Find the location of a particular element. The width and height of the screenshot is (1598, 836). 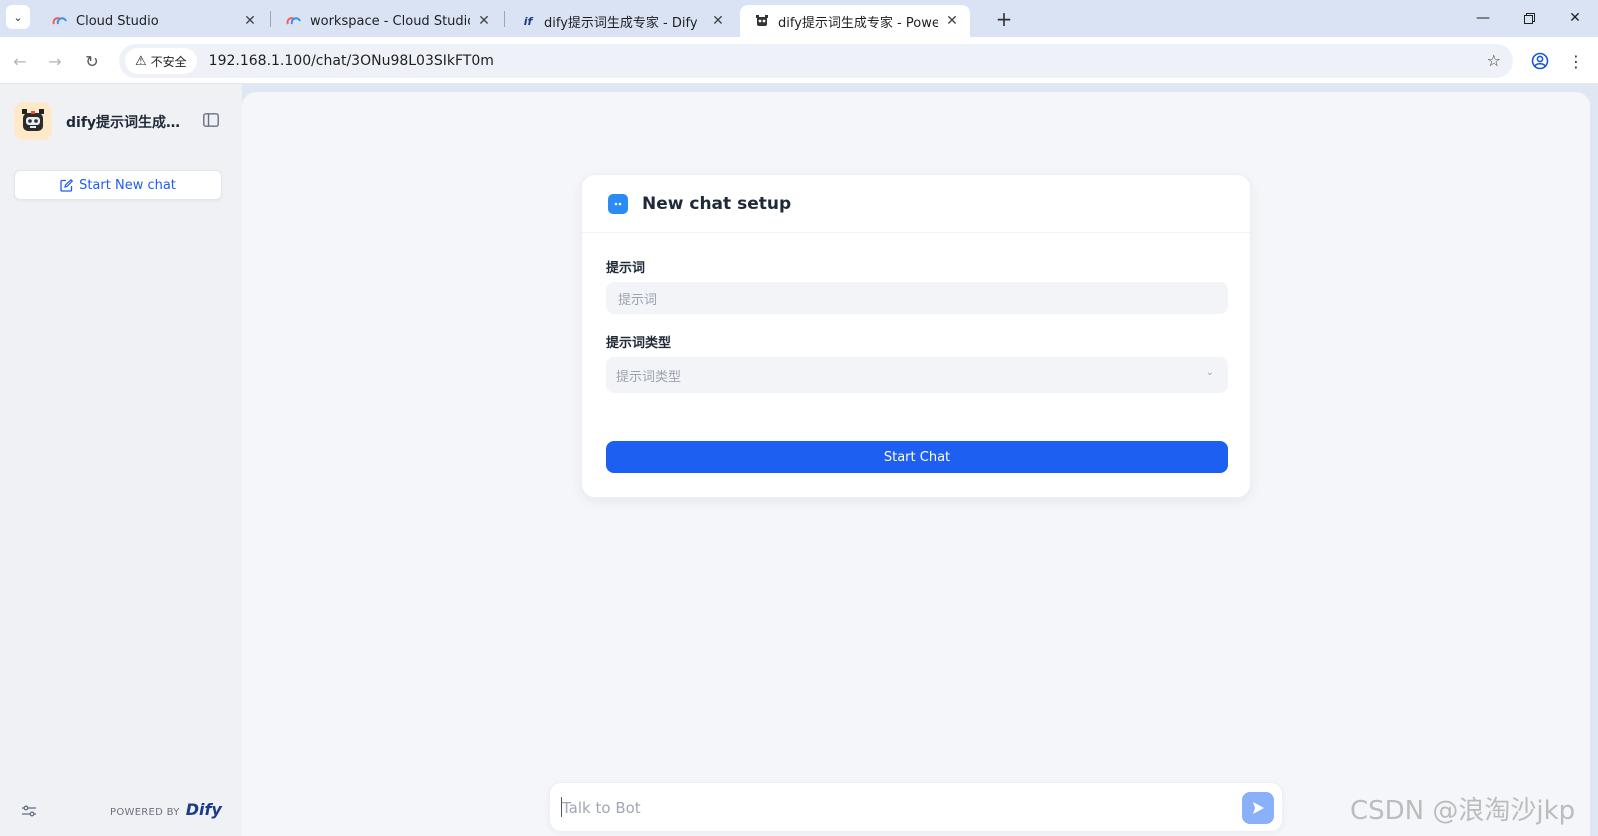

dify-logo: Dify is located at coordinates (203, 809).